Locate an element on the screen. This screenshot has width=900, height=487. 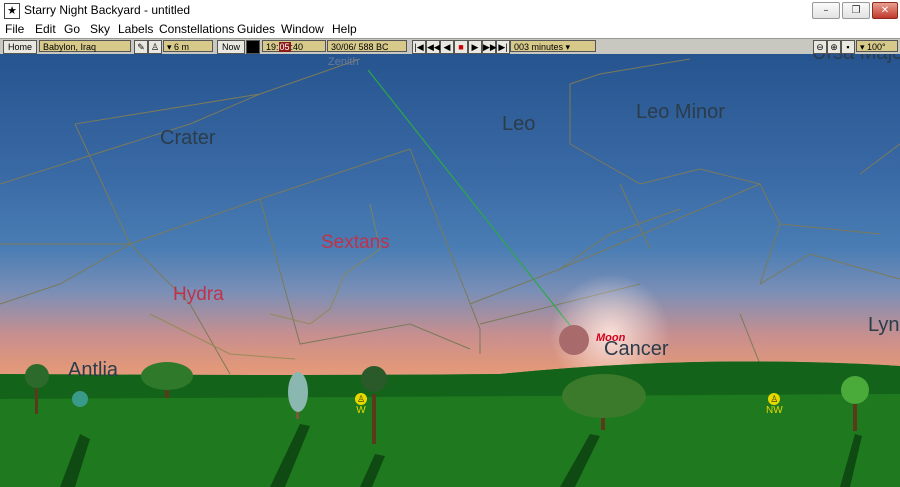
time-field: 19:05:40 is located at coordinates (294, 46).